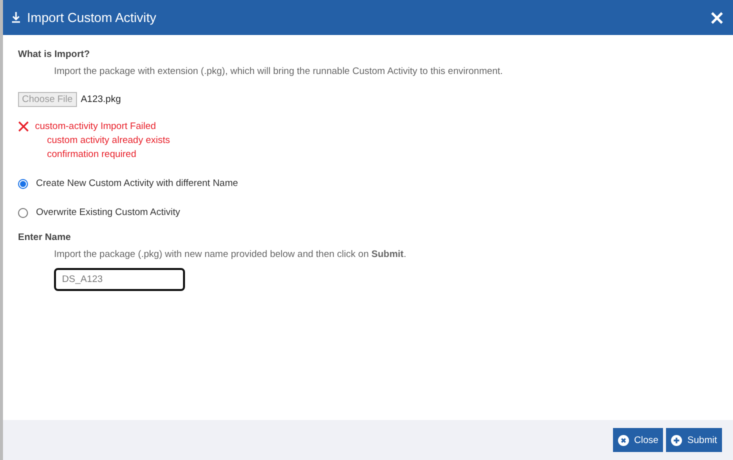 The width and height of the screenshot is (733, 460). What do you see at coordinates (676, 440) in the screenshot?
I see `plus-icon` at bounding box center [676, 440].